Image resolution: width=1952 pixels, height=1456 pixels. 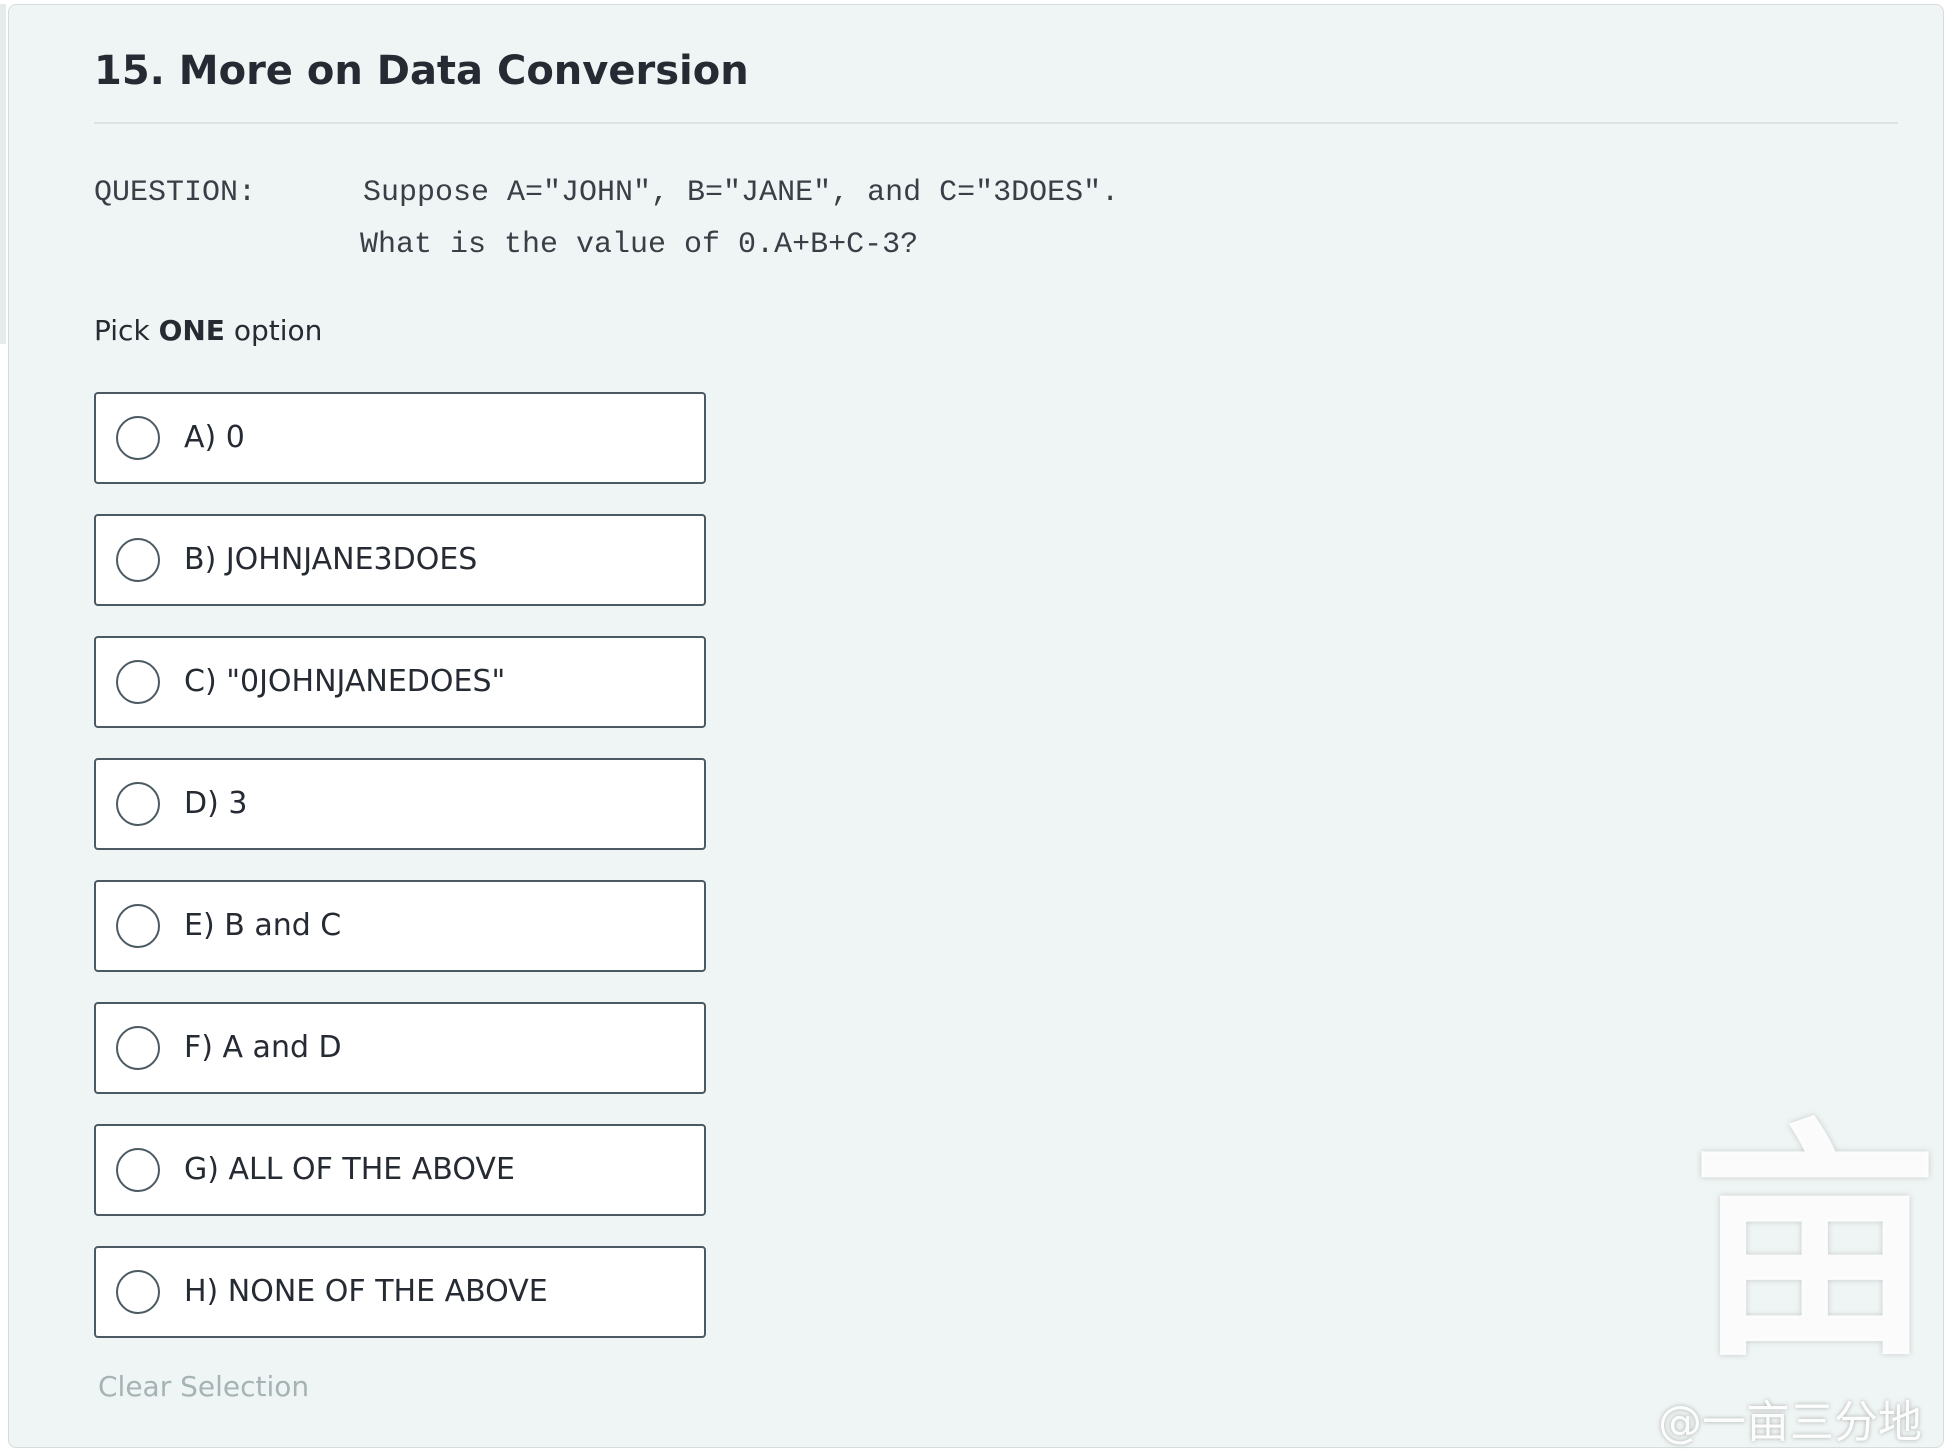 What do you see at coordinates (349, 1169) in the screenshot?
I see `option-g-label: G) ALL OF THE ABOVE` at bounding box center [349, 1169].